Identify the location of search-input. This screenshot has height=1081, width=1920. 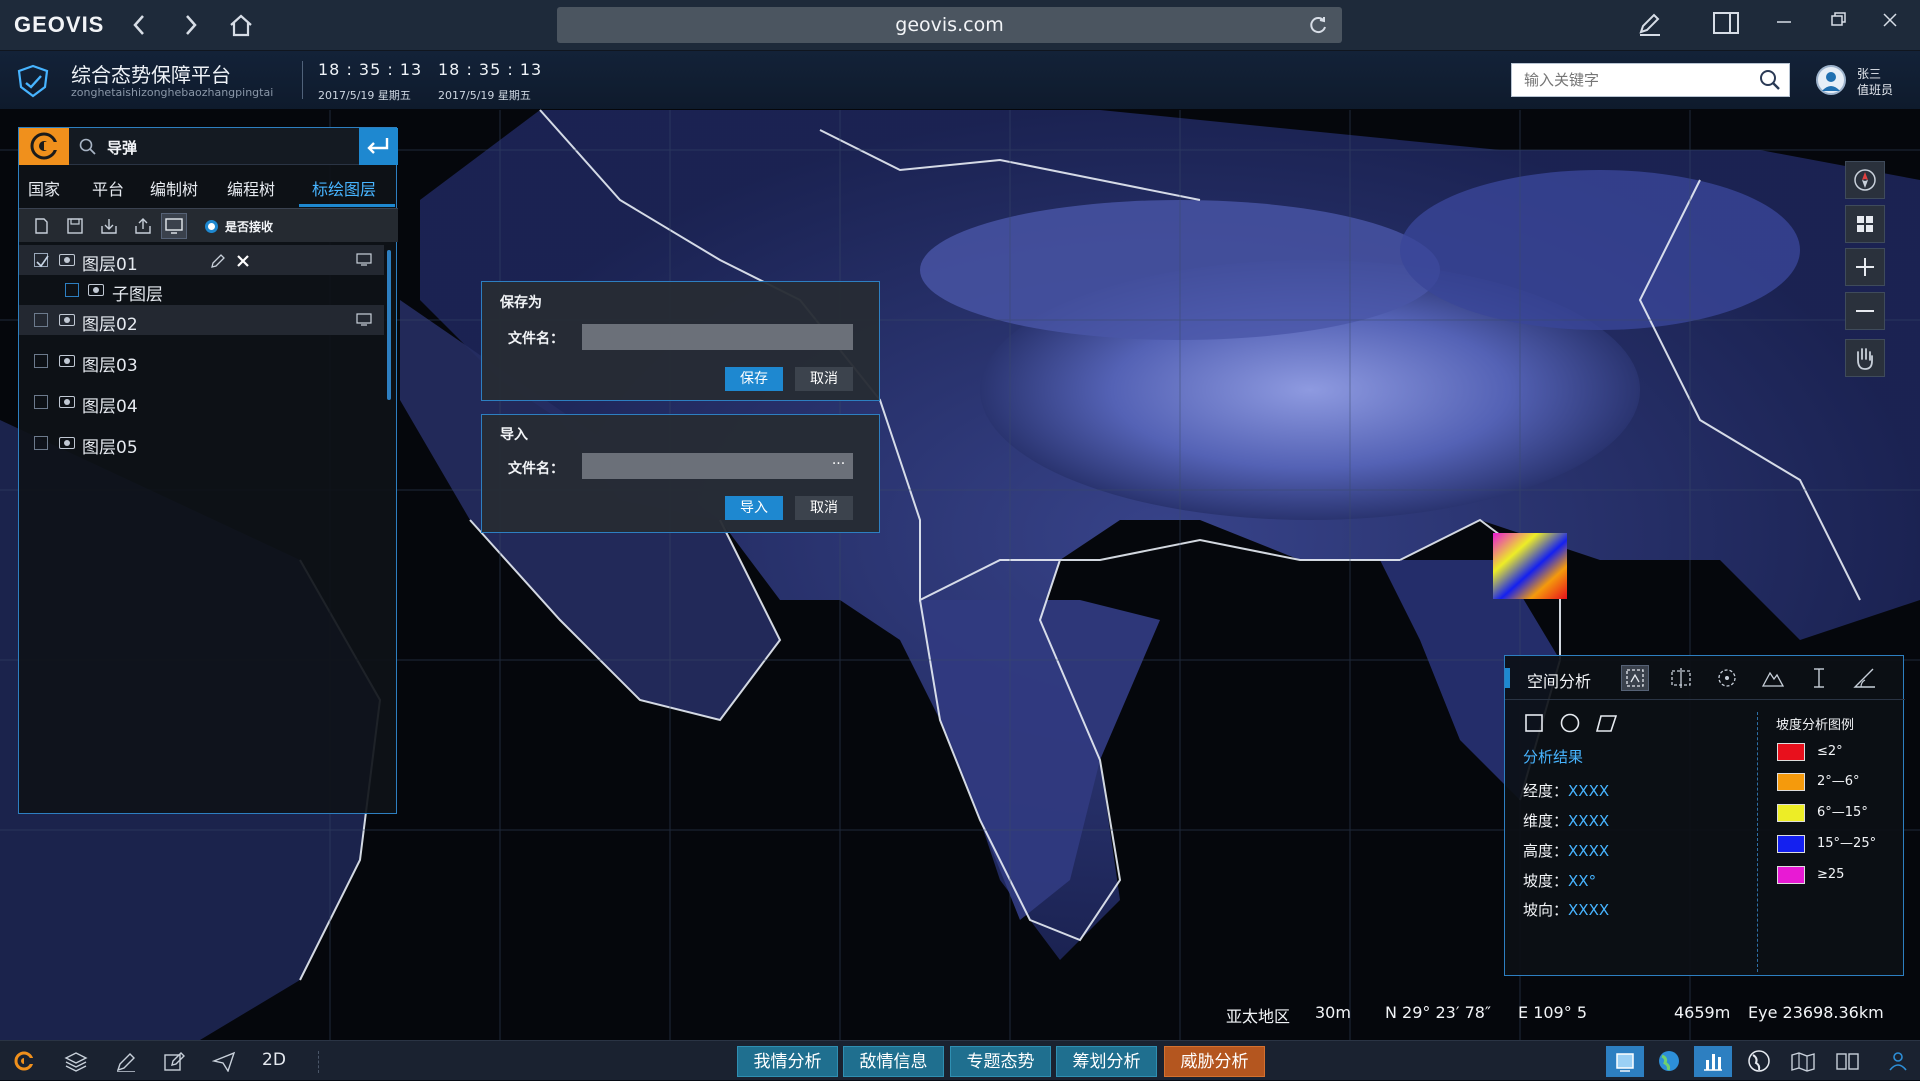
(1629, 80).